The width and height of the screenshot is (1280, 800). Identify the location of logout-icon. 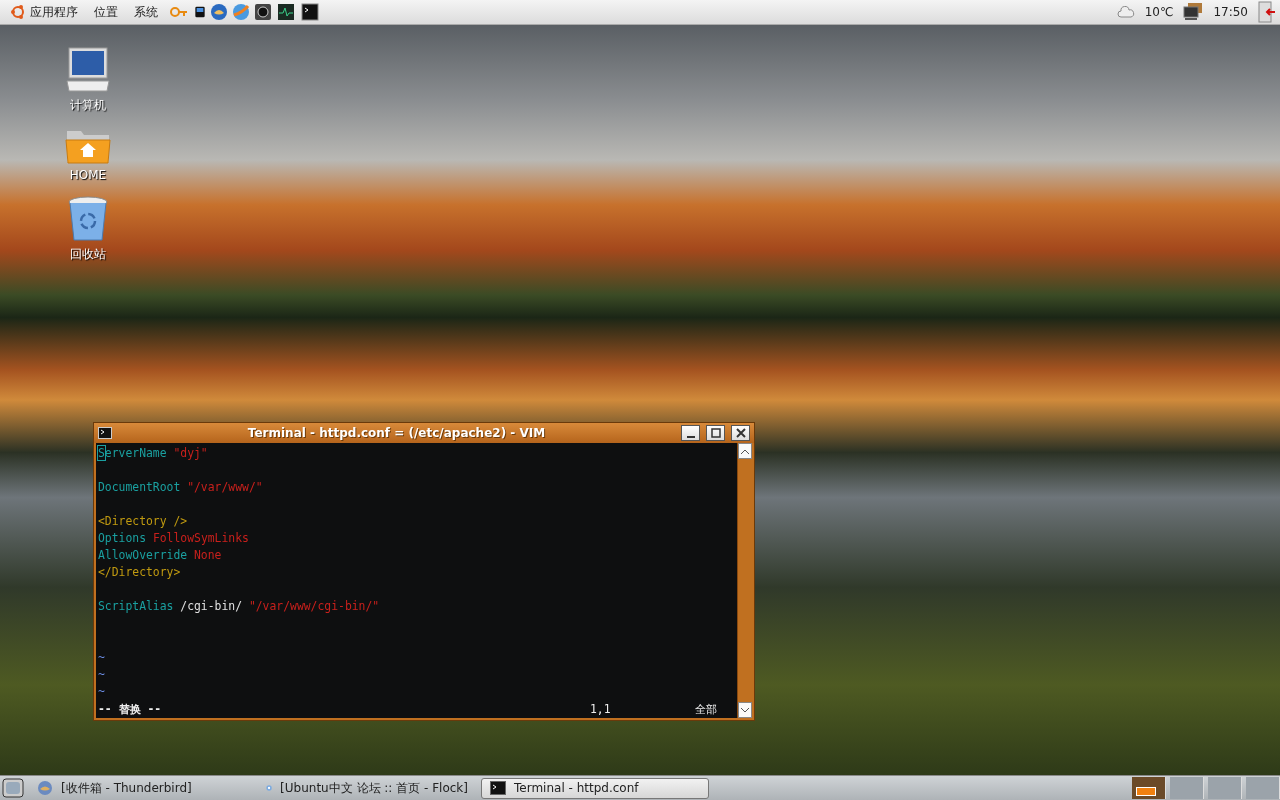
(1267, 12).